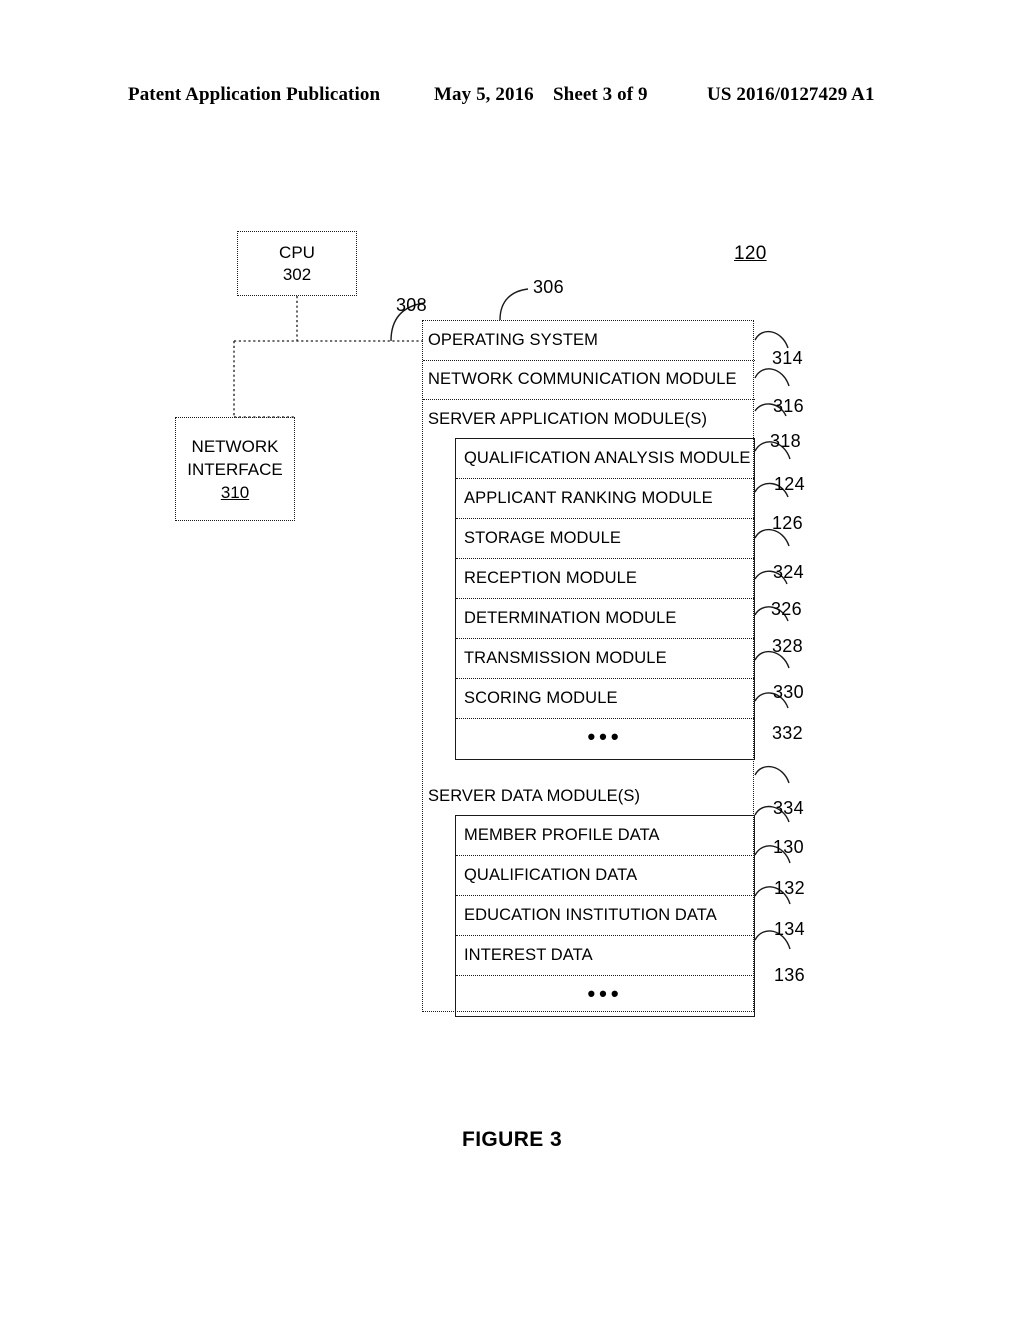  What do you see at coordinates (548, 287) in the screenshot?
I see `ref-306-memory: 306` at bounding box center [548, 287].